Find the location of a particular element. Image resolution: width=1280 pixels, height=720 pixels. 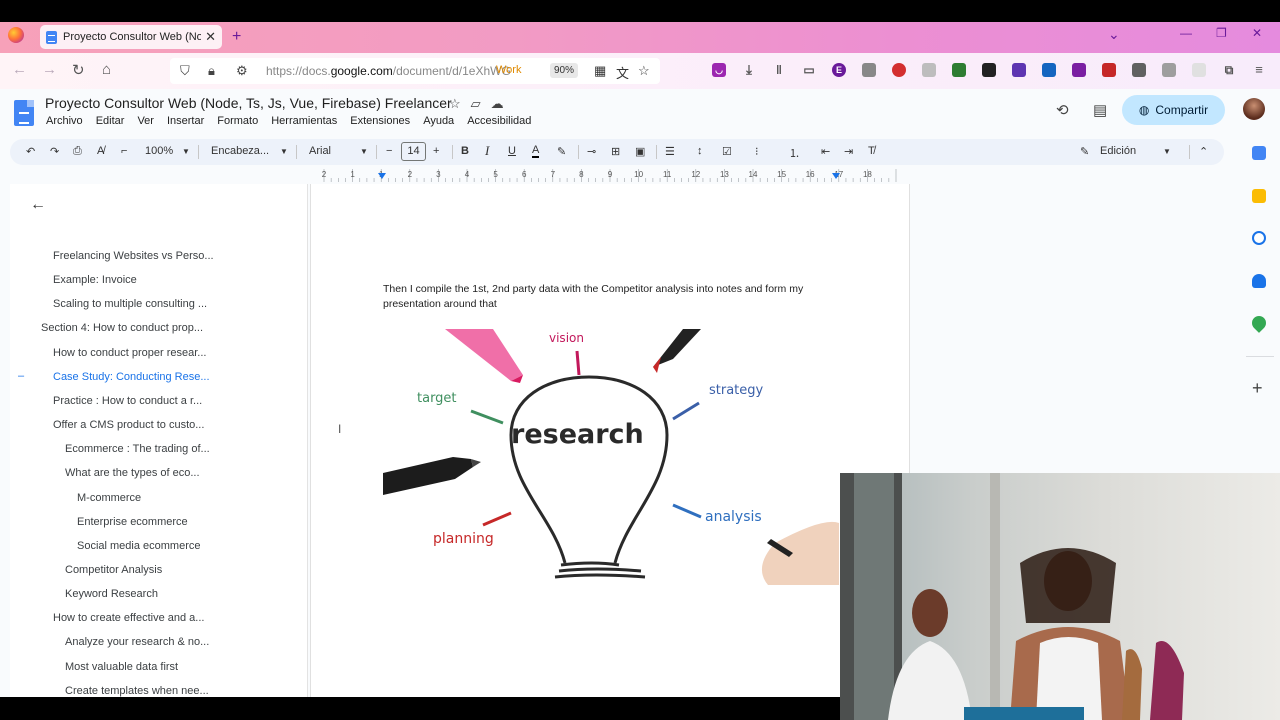

menu-extensiones: Extensiones is located at coordinates (380, 121).